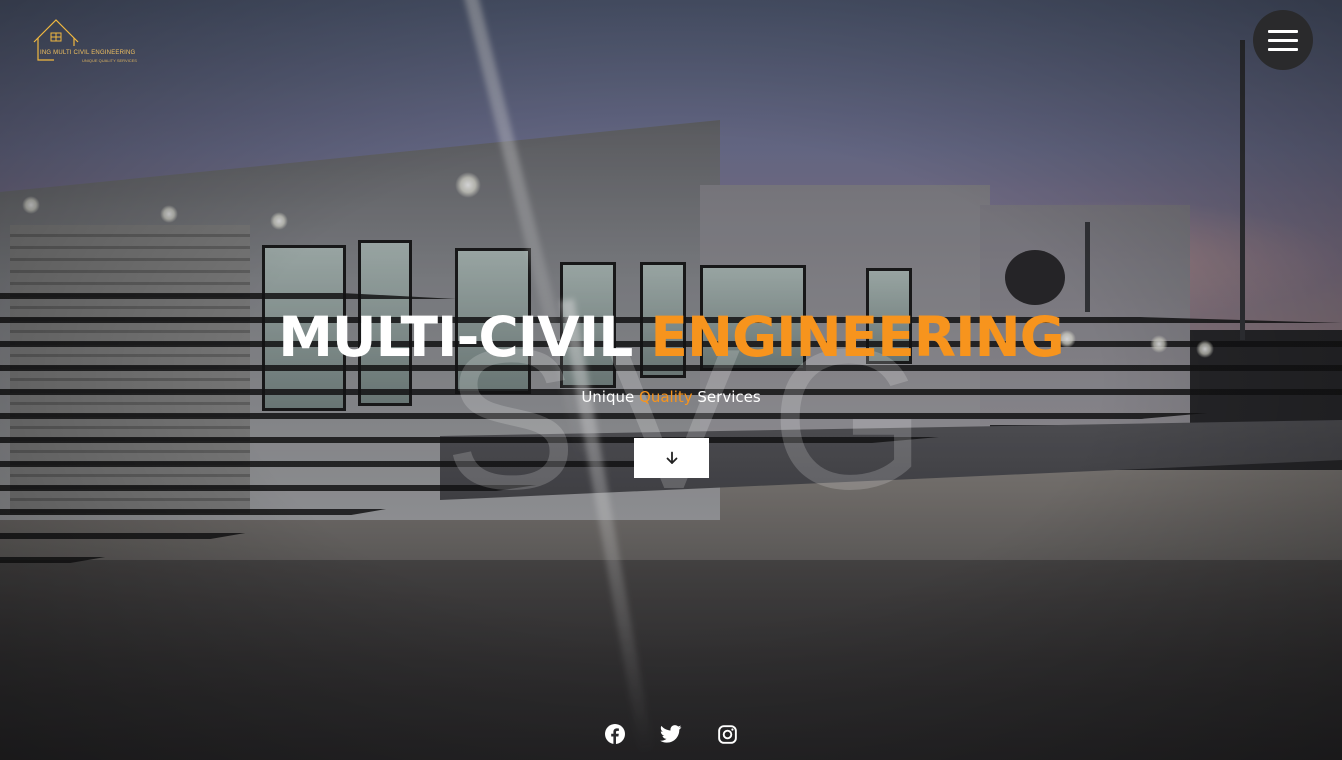 The width and height of the screenshot is (1342, 760). What do you see at coordinates (88, 53) in the screenshot?
I see `logo-wordmark: ING MULTI CIVIL ENGINEERING` at bounding box center [88, 53].